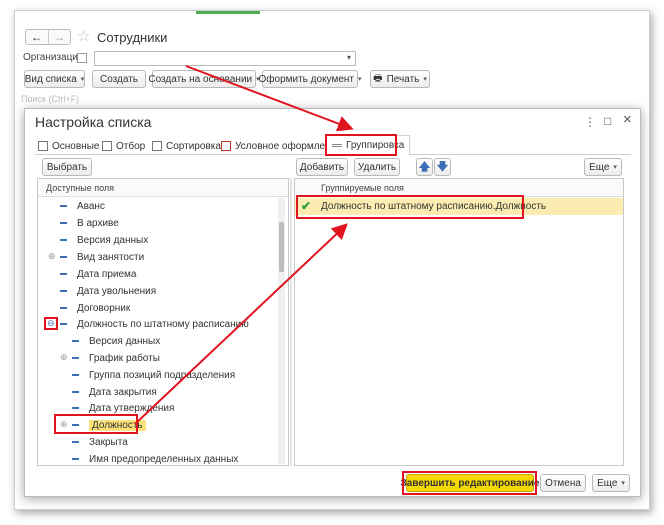  What do you see at coordinates (164, 459) in the screenshot?
I see `tree-item-label: Имя предопределенных данных` at bounding box center [164, 459].